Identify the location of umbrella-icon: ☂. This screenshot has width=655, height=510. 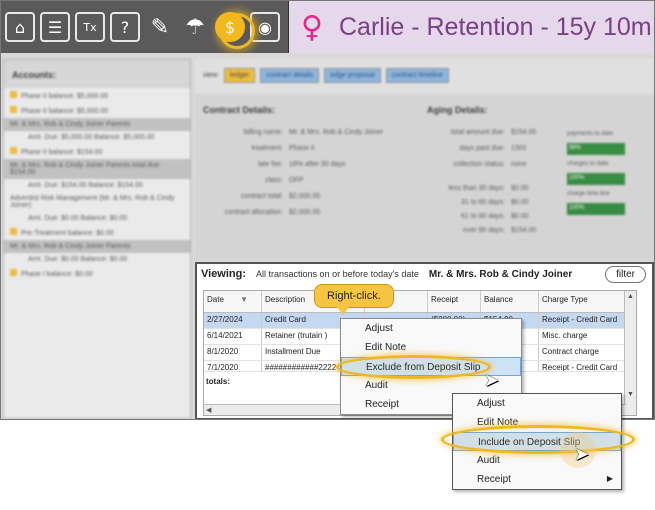
(195, 27).